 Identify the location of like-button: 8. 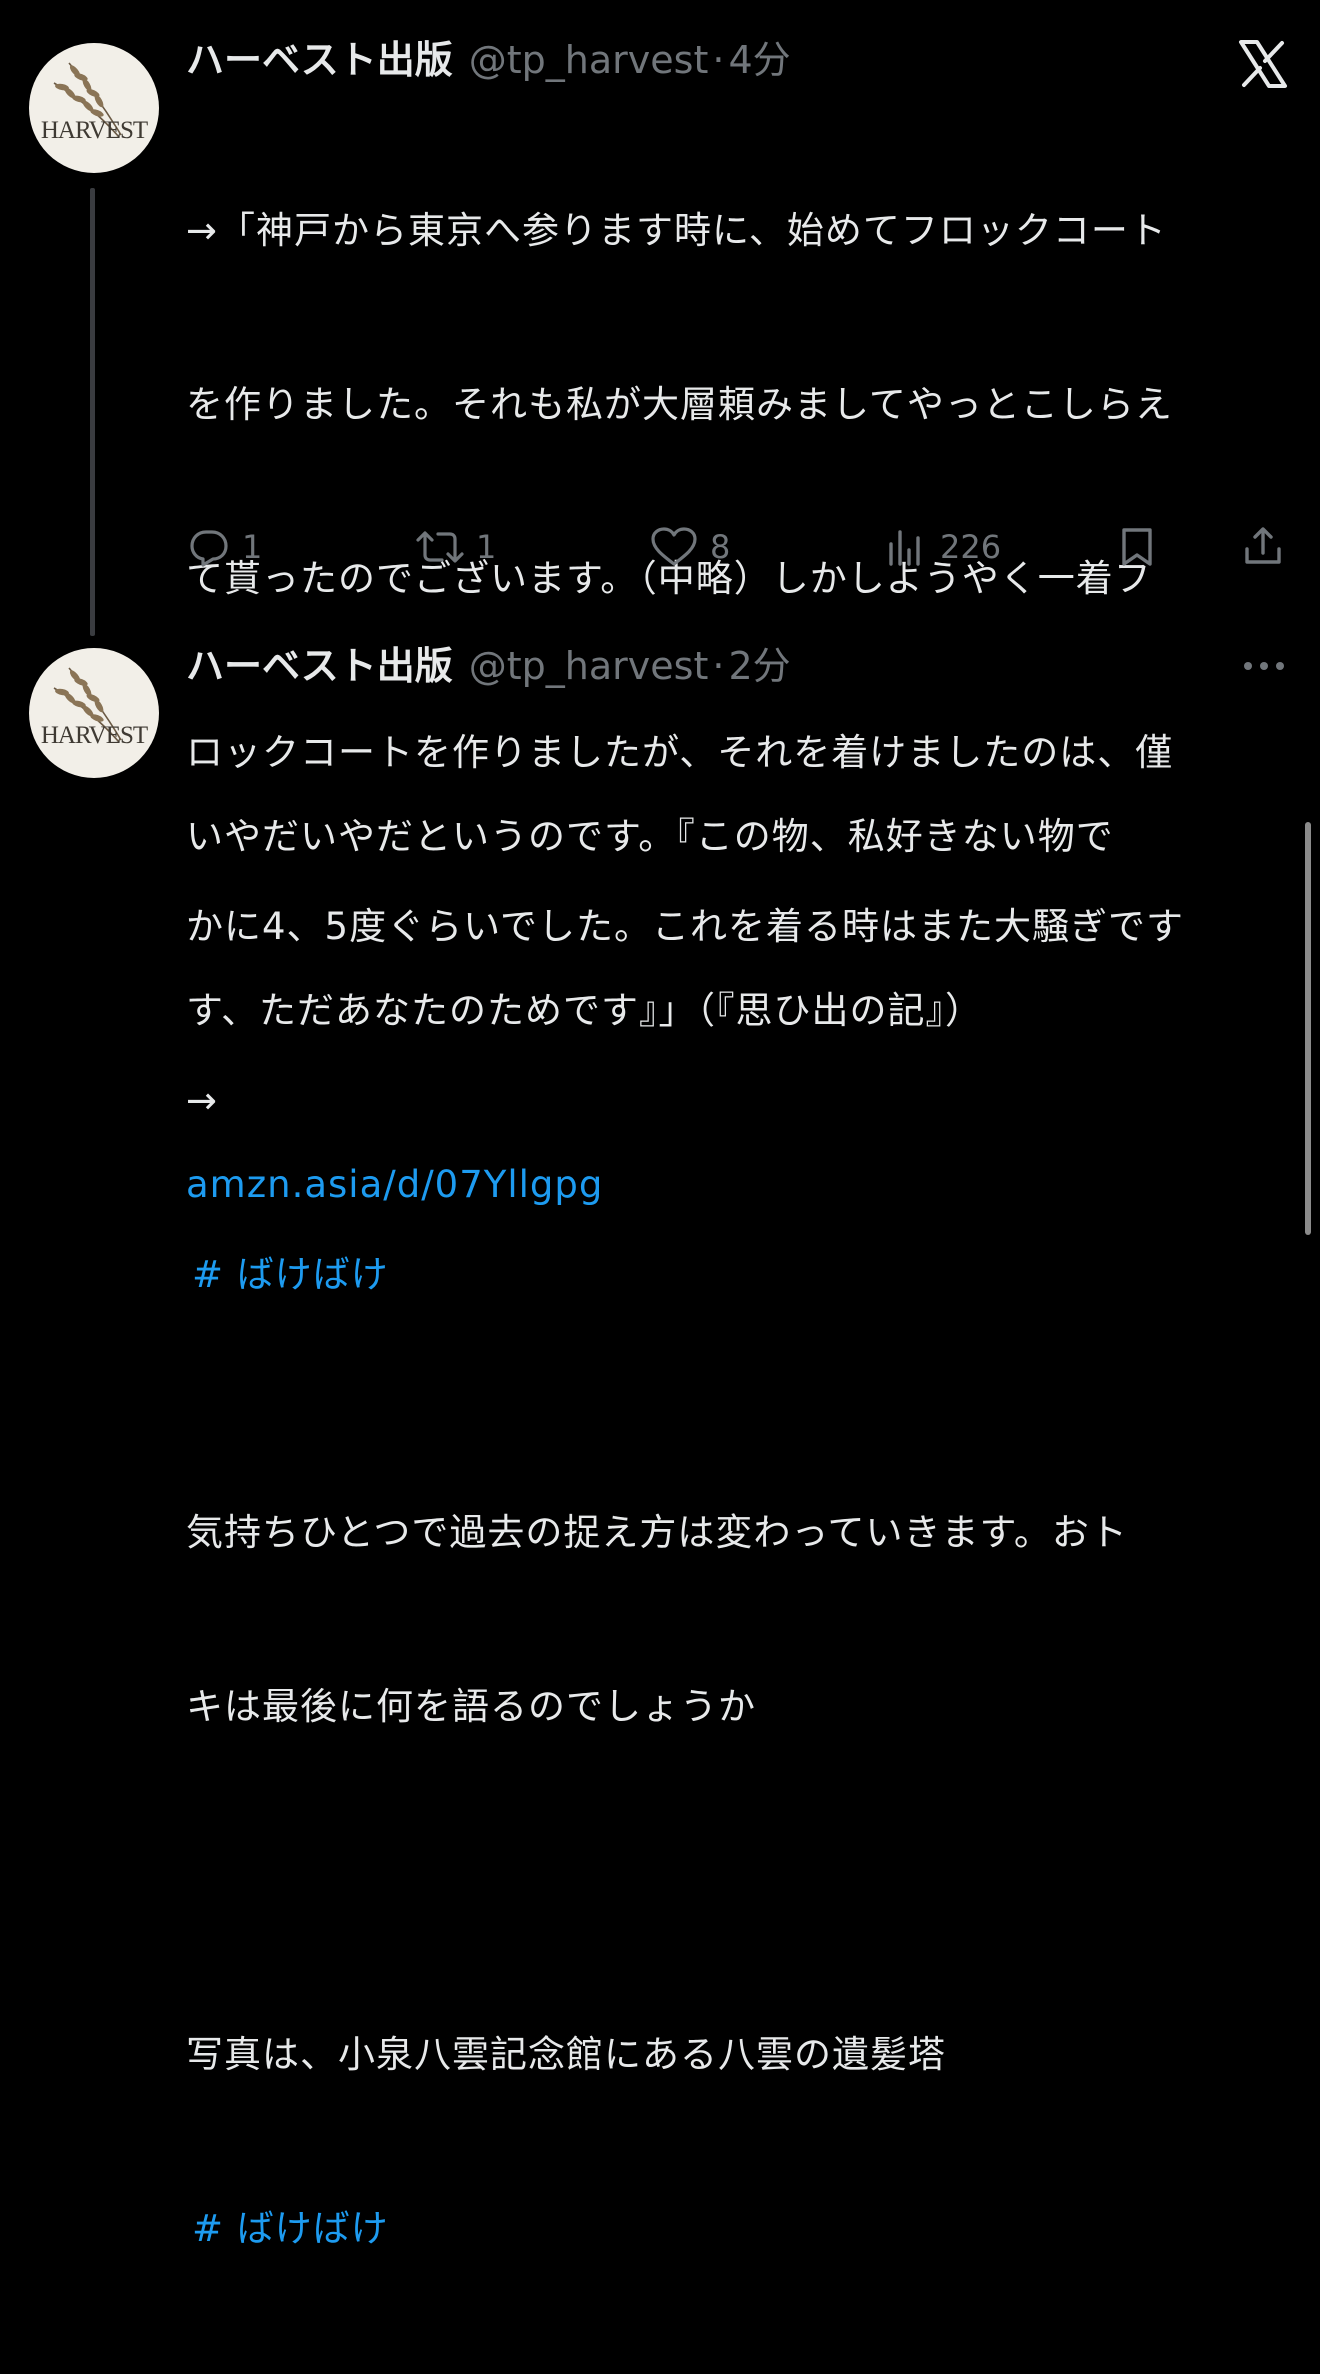
(689, 547).